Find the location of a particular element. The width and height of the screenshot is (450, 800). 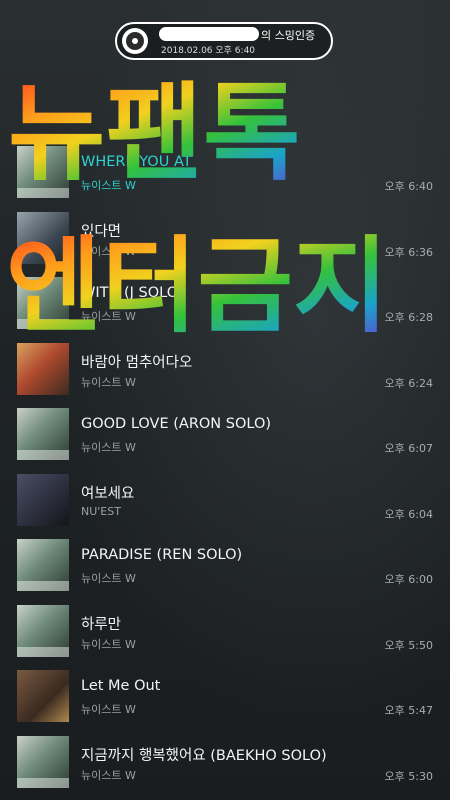

track-time: 오후 6:07 is located at coordinates (408, 448).